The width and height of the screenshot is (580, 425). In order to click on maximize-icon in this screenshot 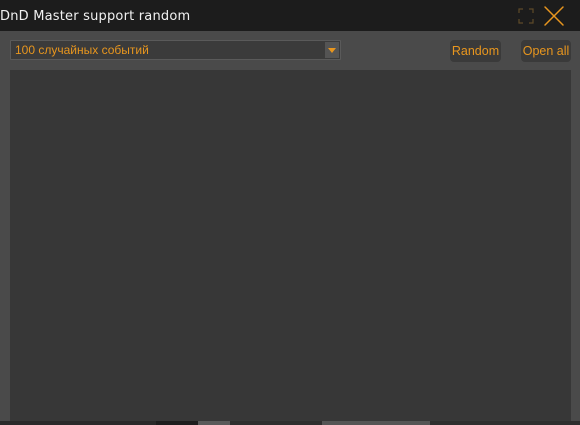, I will do `click(526, 16)`.